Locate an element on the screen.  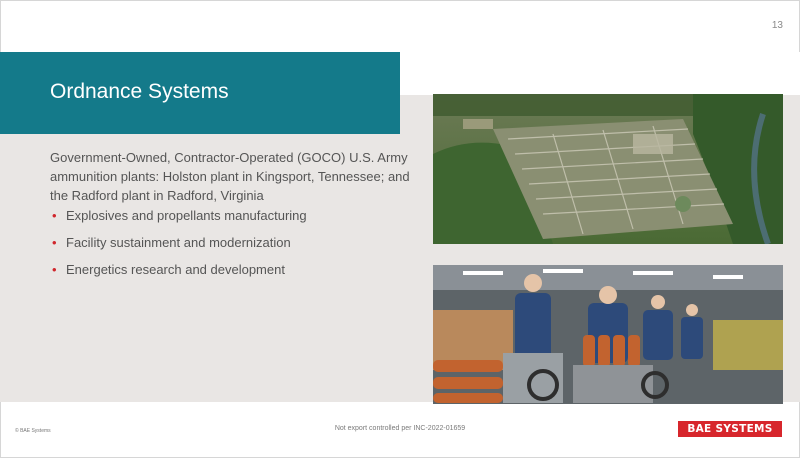
bullet-text: Facility sustainment and modernization is located at coordinates (178, 242).